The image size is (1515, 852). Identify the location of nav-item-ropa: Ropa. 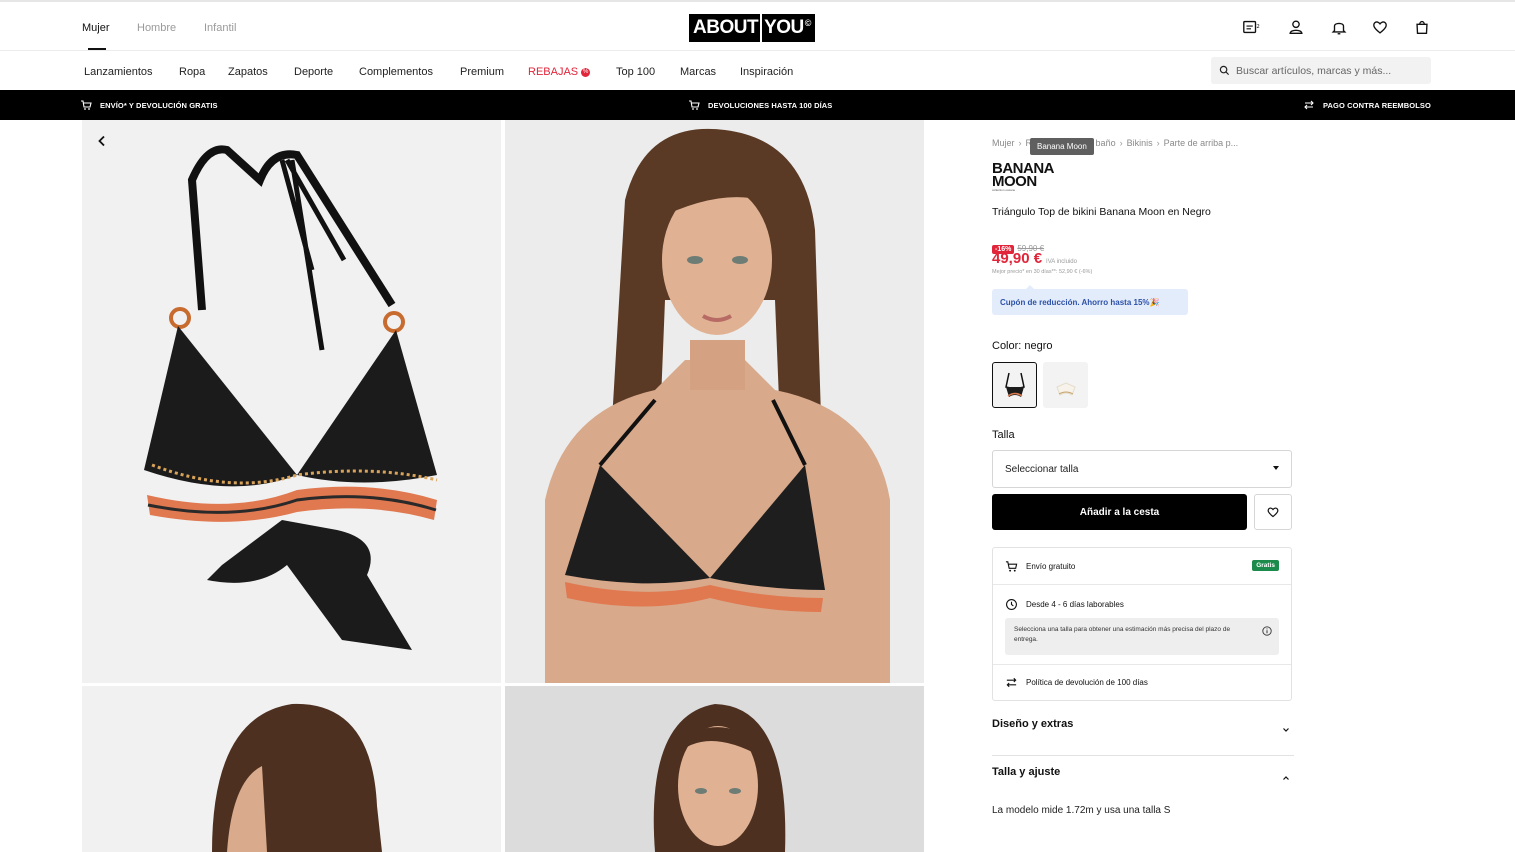
(192, 72).